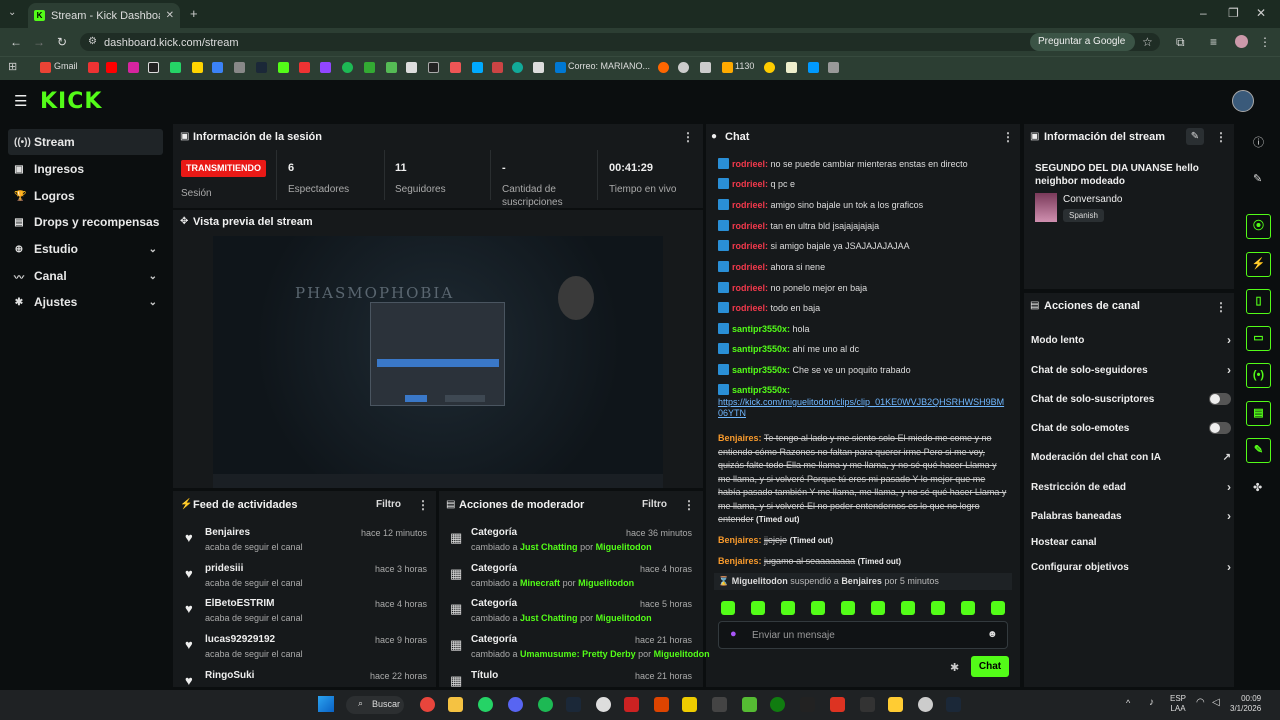  What do you see at coordinates (92, 41) in the screenshot?
I see `site-info-icon: ⚙` at bounding box center [92, 41].